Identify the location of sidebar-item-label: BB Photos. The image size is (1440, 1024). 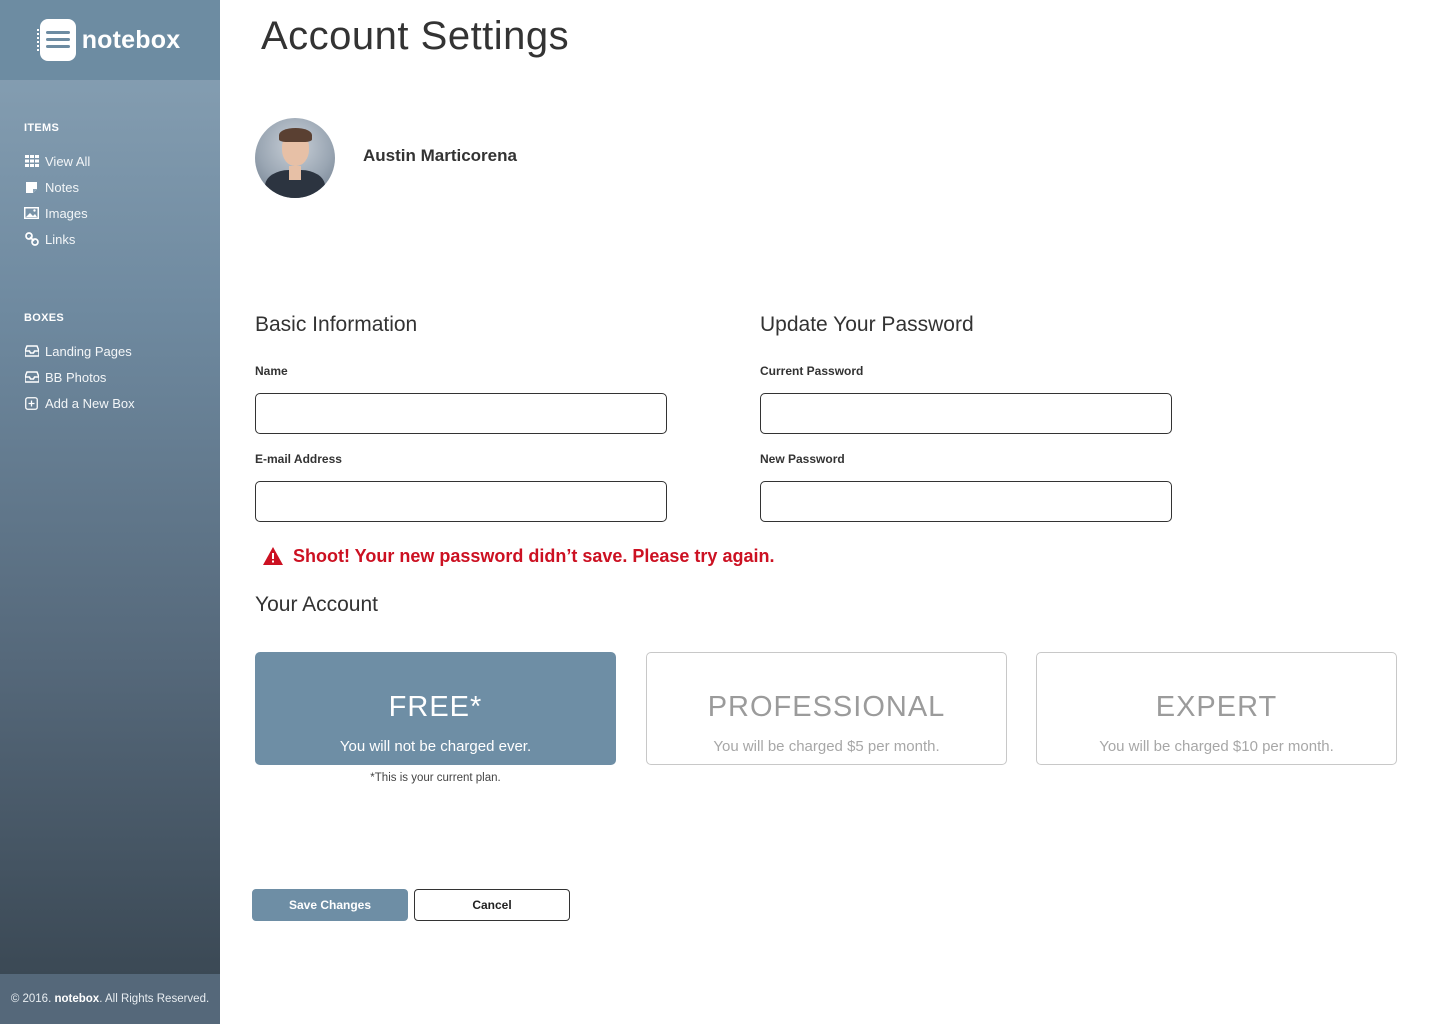
(76, 377).